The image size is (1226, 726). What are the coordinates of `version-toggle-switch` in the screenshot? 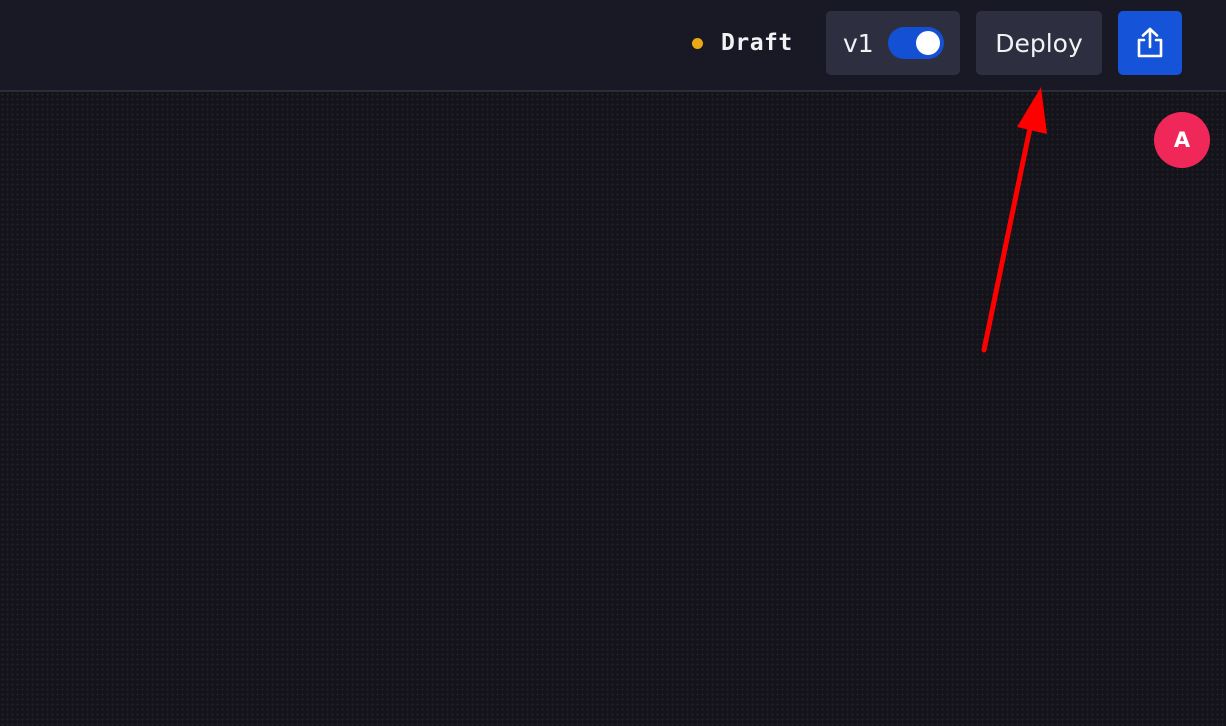 It's located at (916, 43).